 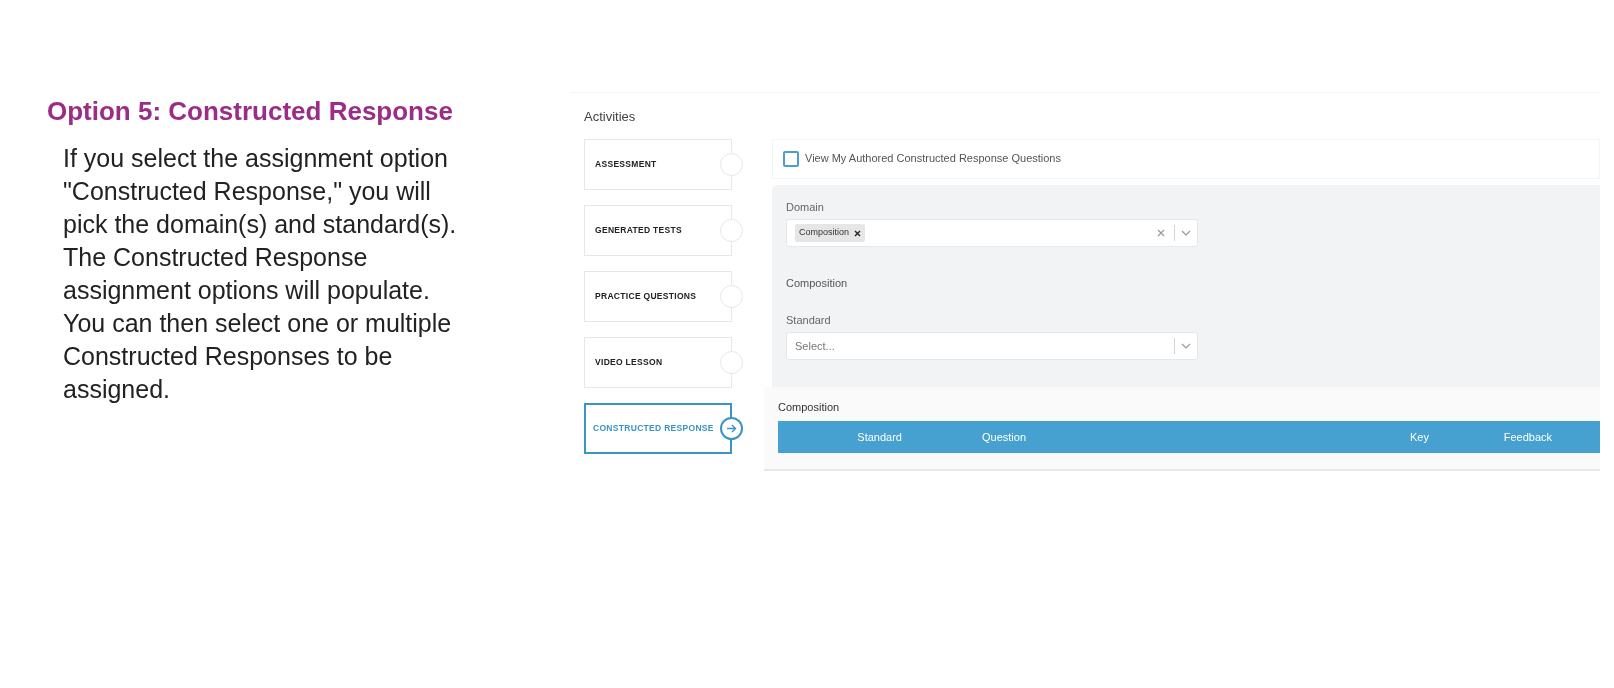 I want to click on table-title: Composition, so click(x=809, y=407).